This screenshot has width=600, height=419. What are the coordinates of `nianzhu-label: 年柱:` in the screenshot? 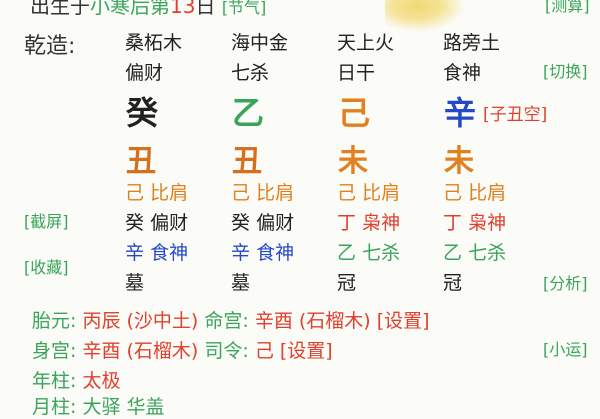 It's located at (54, 381).